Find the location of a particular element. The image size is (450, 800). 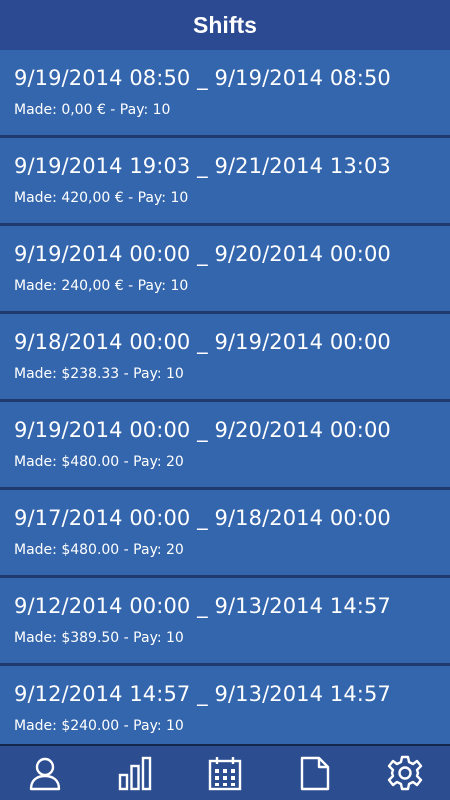

shift-date-range: 9/19/2014 19:03 _ 9/21/2014 13:03 is located at coordinates (202, 166).